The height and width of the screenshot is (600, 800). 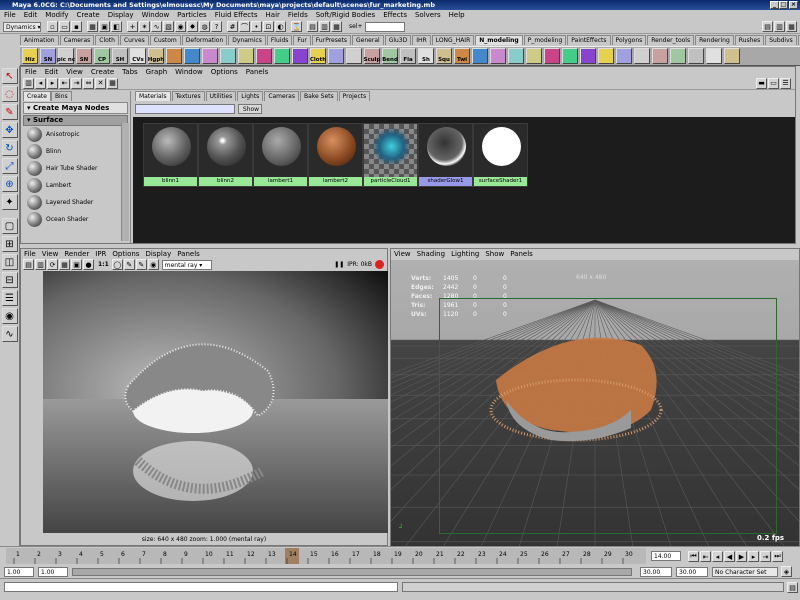 What do you see at coordinates (129, 264) in the screenshot?
I see `remove-image-icon: ✎` at bounding box center [129, 264].